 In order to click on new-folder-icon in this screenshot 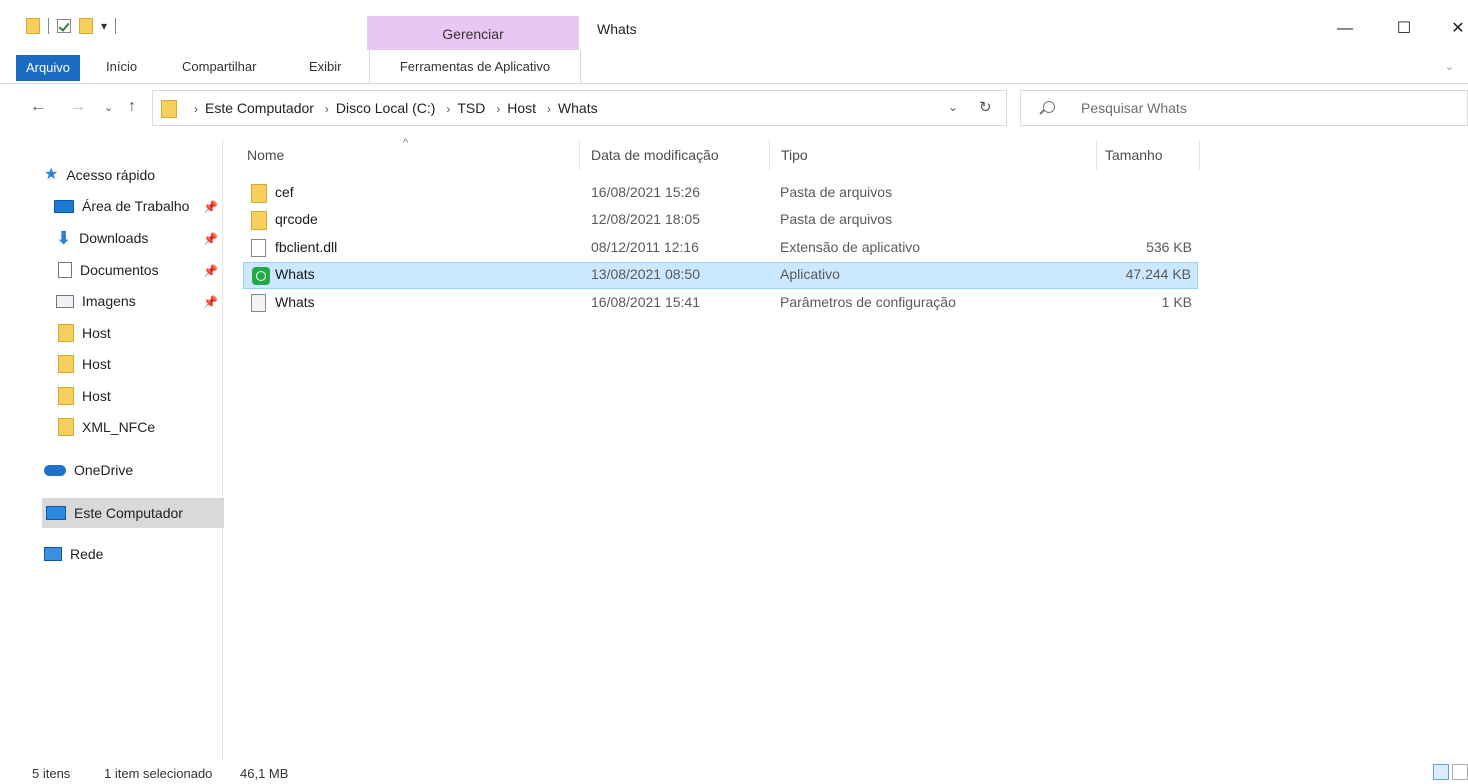, I will do `click(86, 26)`.